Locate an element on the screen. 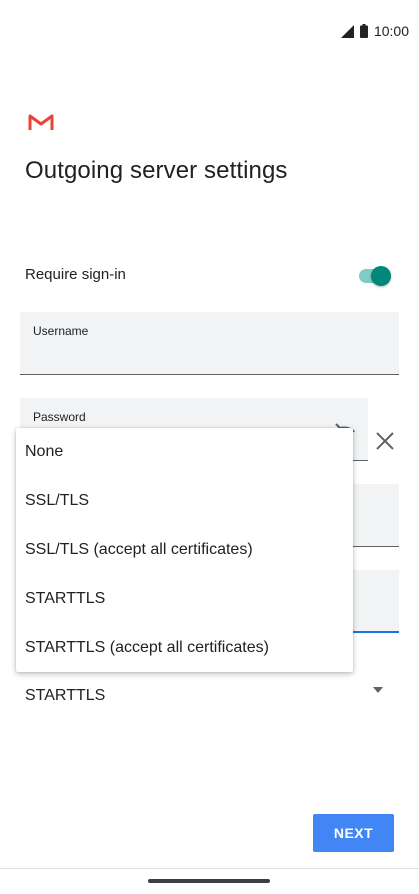 This screenshot has height=894, width=419. require-signin-label: Require sign-in is located at coordinates (75, 274).